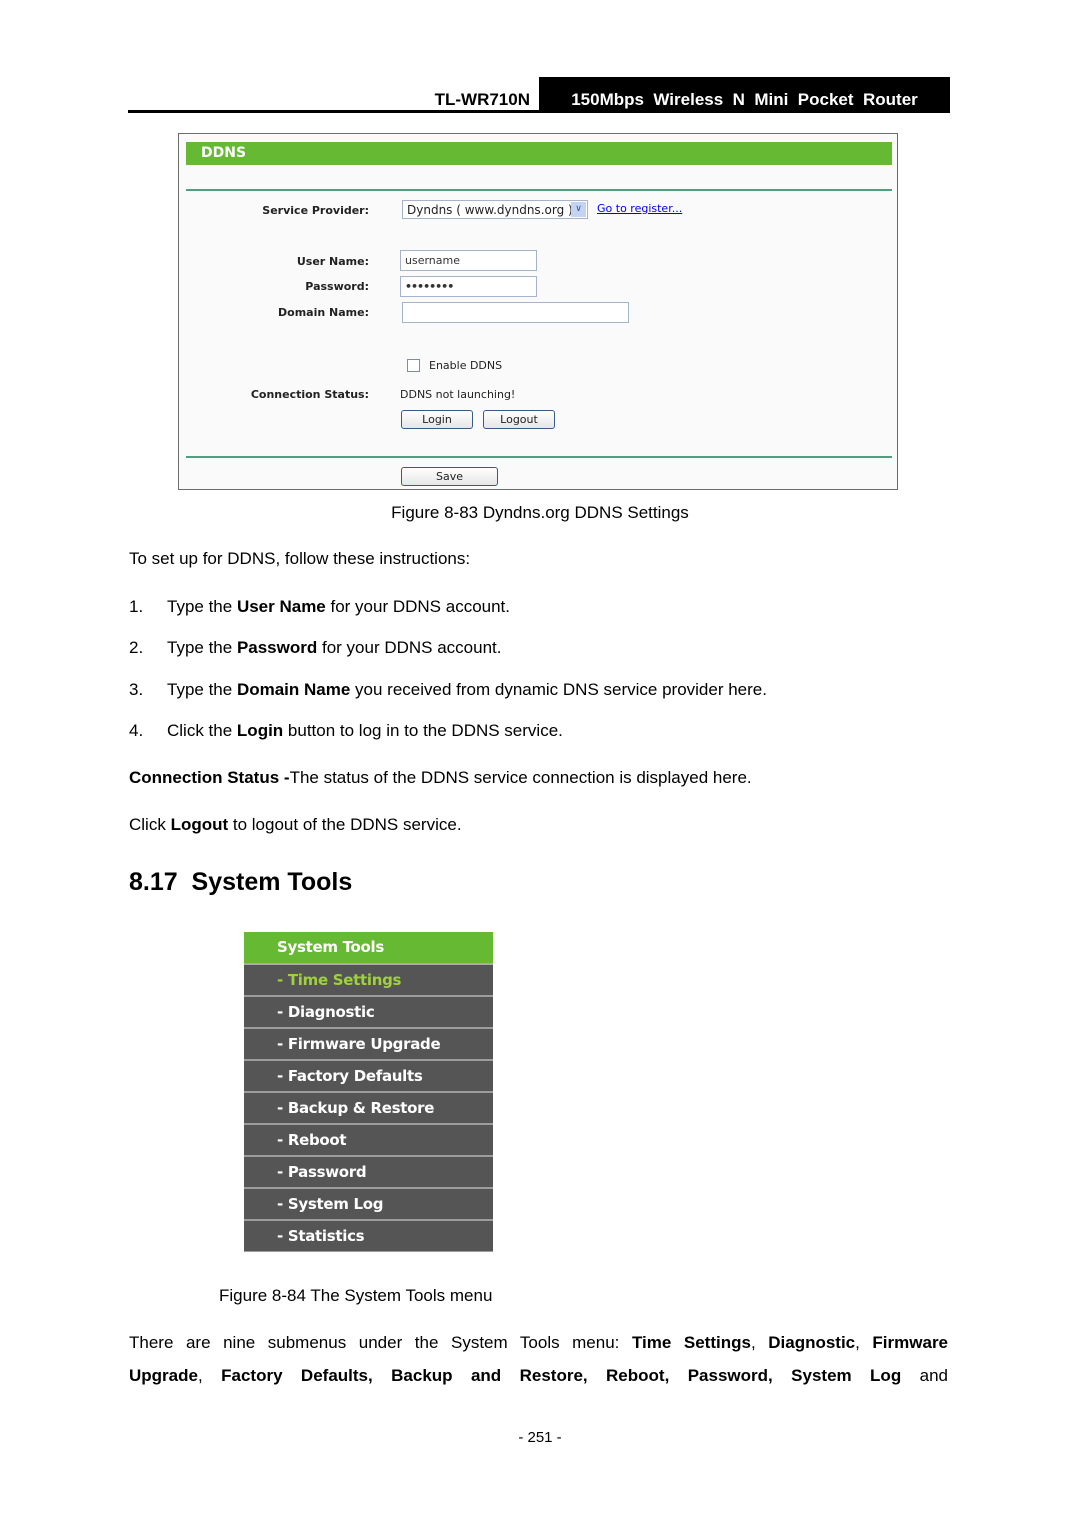 The width and height of the screenshot is (1080, 1527). I want to click on menu-item-password: - Password, so click(368, 1173).